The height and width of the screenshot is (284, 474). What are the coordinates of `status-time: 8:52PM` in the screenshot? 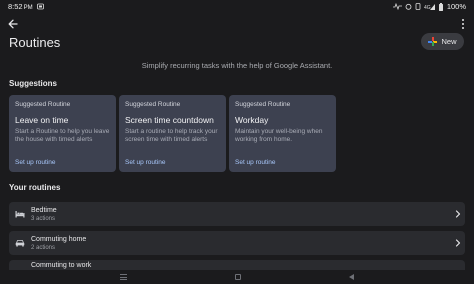 It's located at (20, 6).